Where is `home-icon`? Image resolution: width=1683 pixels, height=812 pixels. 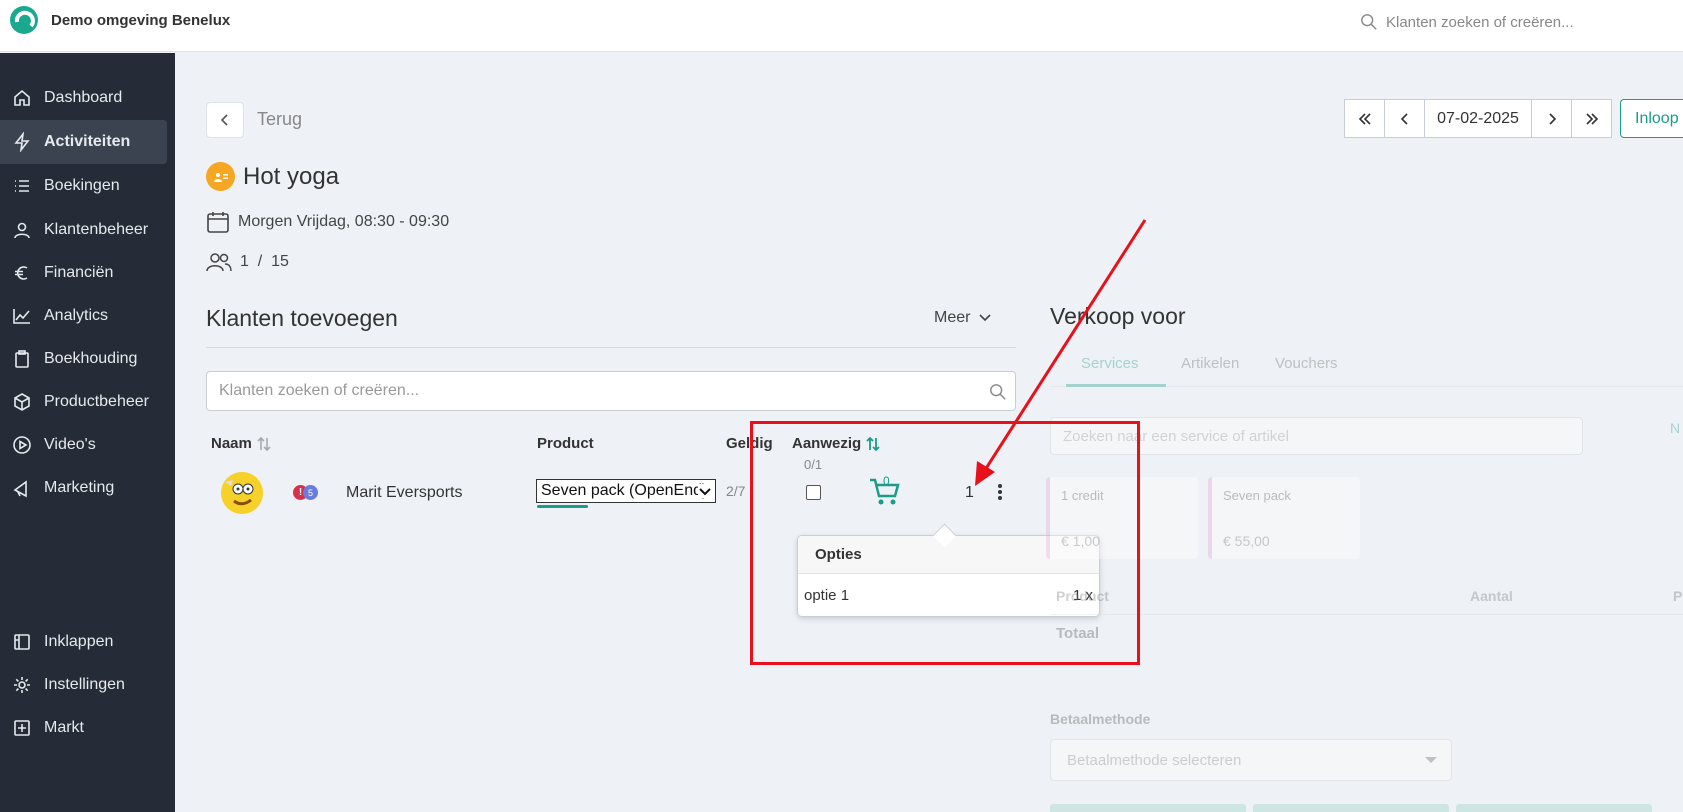 home-icon is located at coordinates (22, 97).